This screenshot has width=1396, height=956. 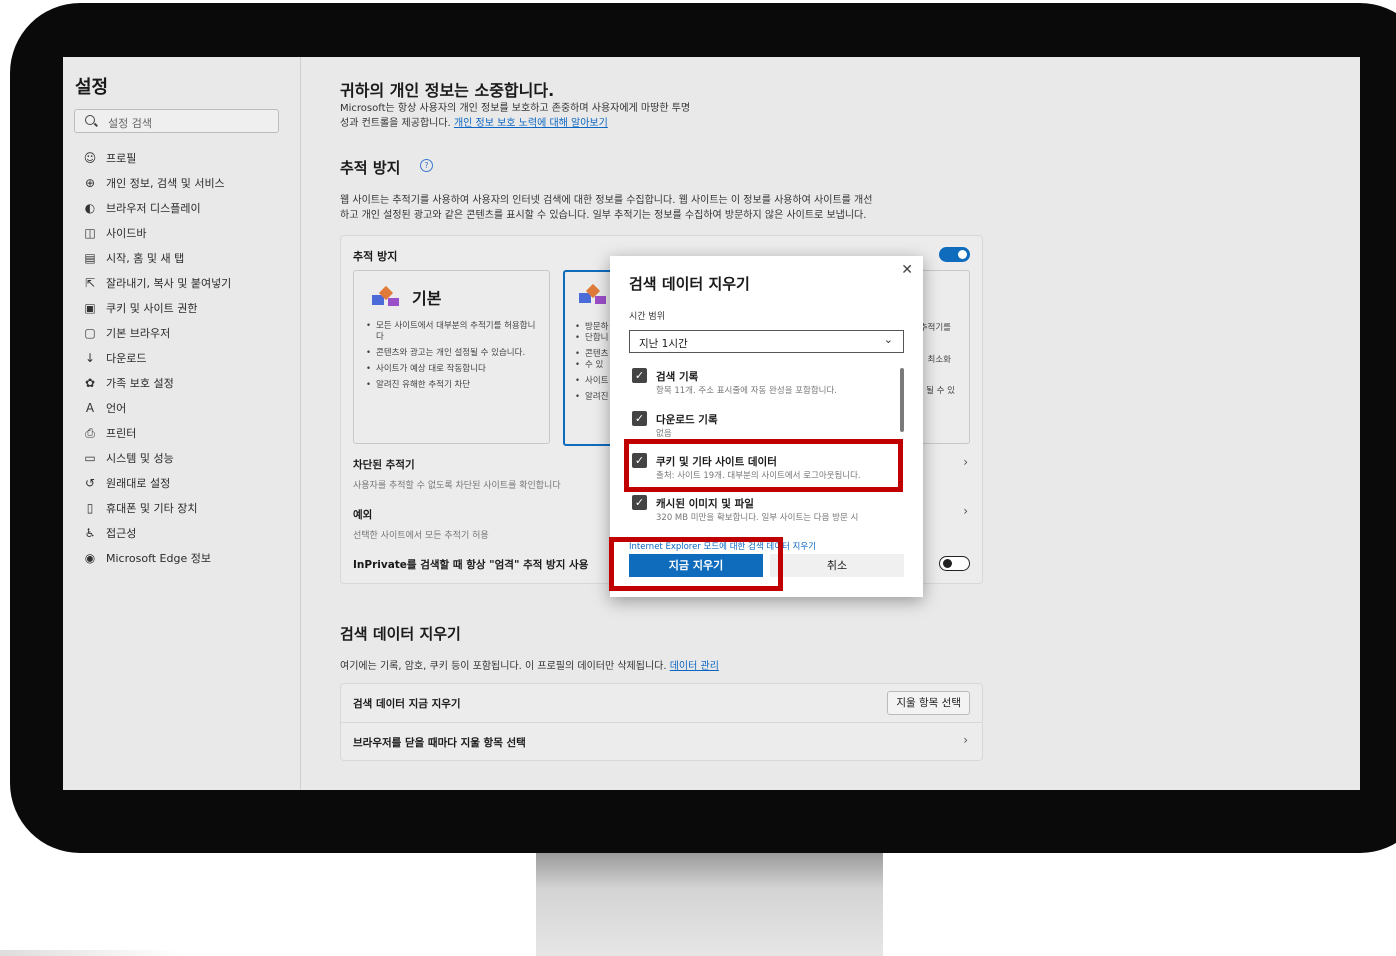 I want to click on item-title: 다운로드 기록, so click(x=687, y=420).